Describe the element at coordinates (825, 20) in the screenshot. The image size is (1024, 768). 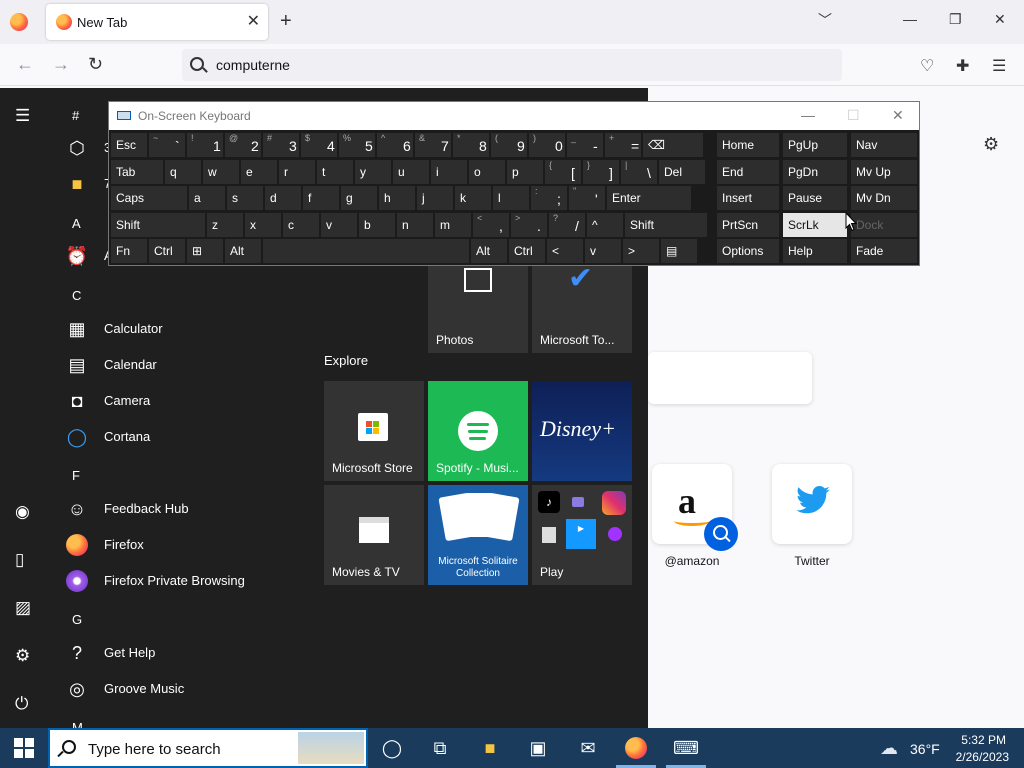
I see `list-all-tabs-chevron-icon: ﹀` at that location.